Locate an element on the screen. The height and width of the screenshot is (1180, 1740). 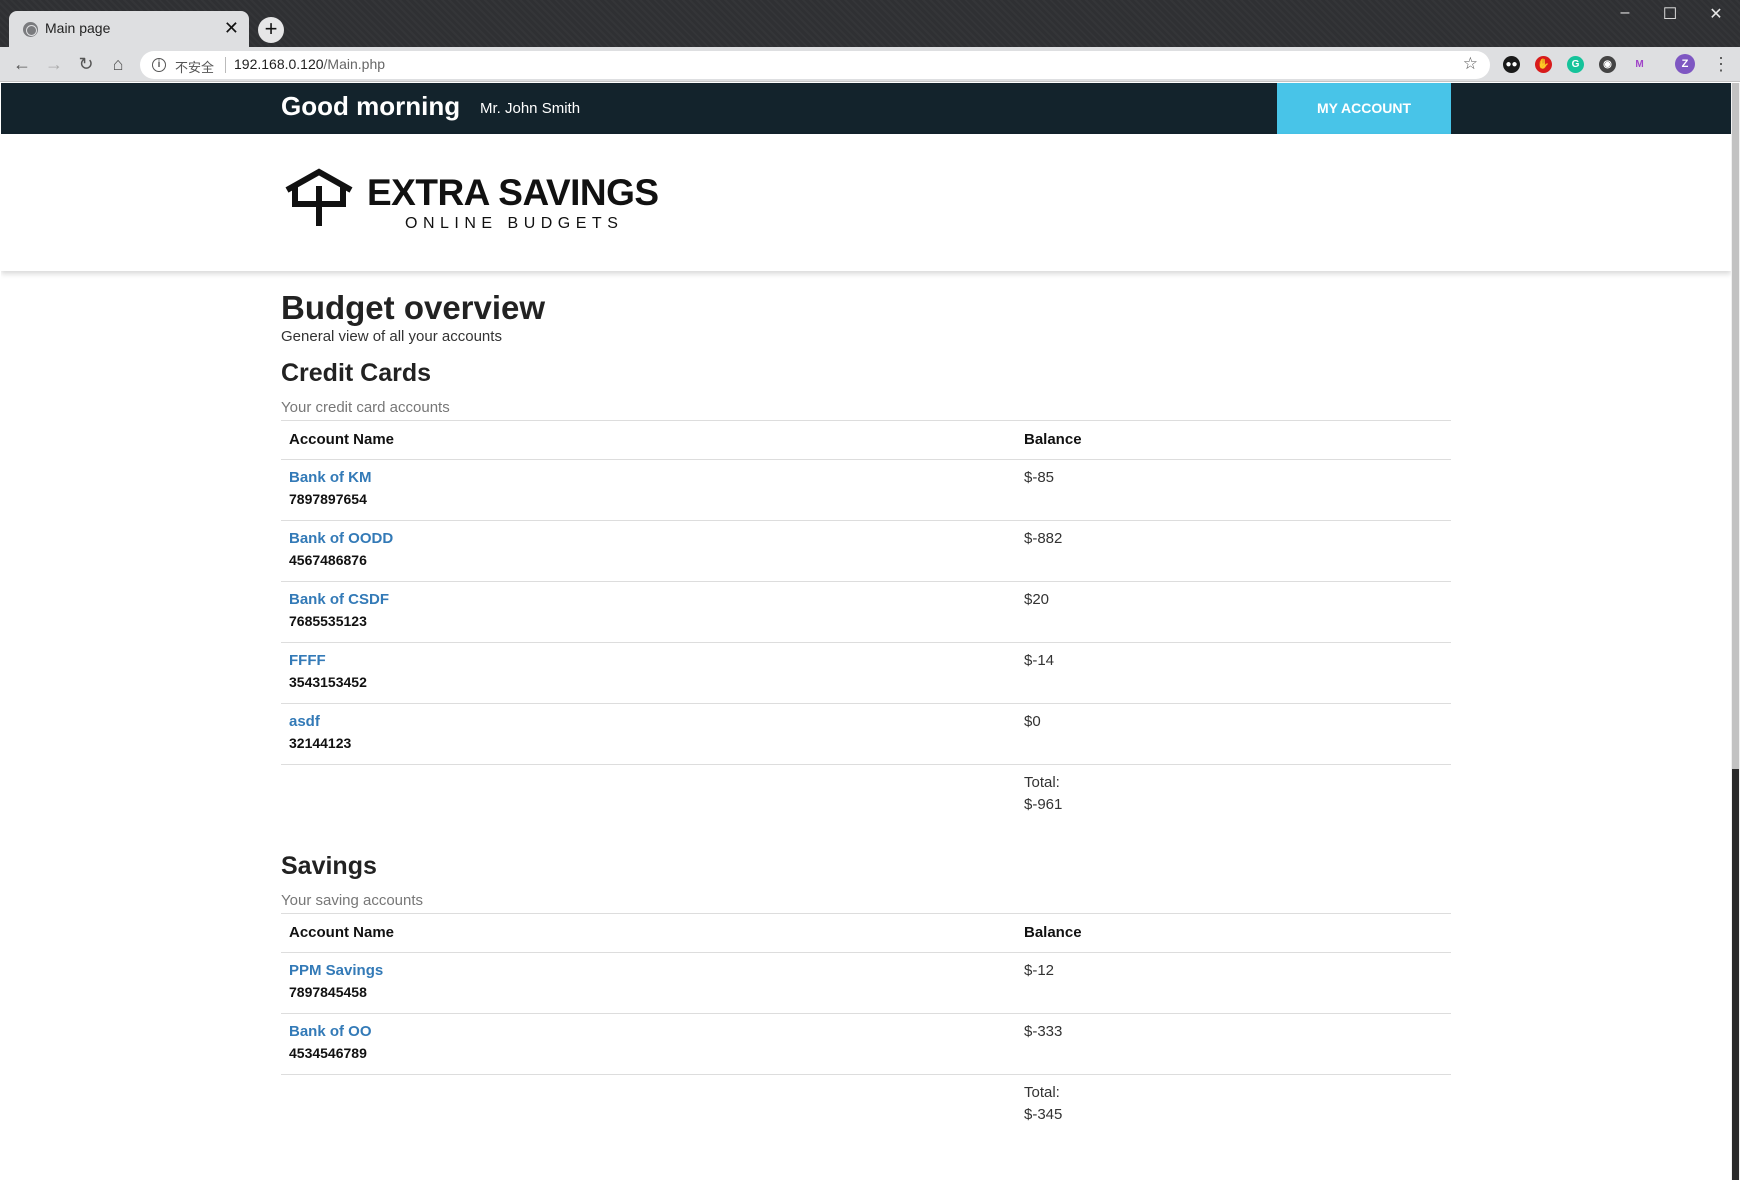
table-row: FFFF 3543153452 $-14 is located at coordinates (866, 673).